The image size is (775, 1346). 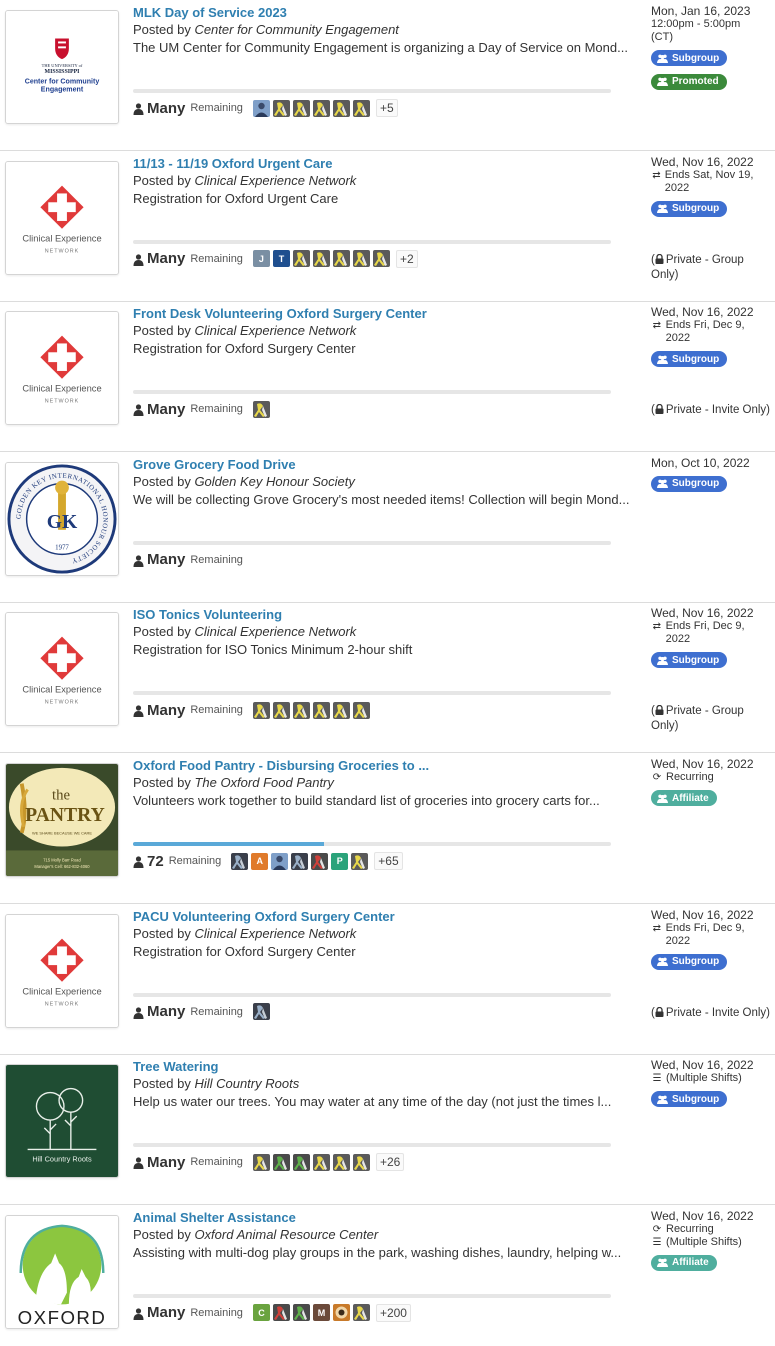 What do you see at coordinates (689, 81) in the screenshot?
I see `promoted-badge: Promoted` at bounding box center [689, 81].